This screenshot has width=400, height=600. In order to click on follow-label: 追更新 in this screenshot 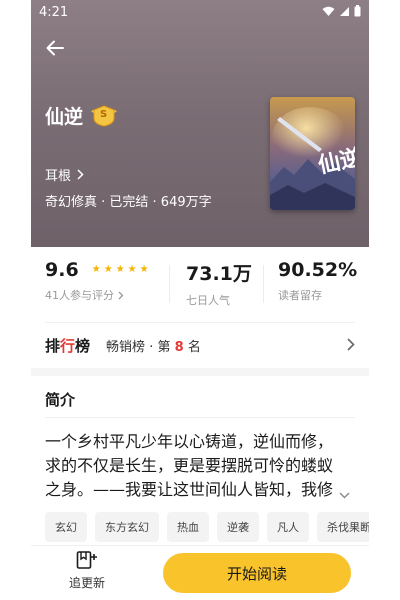, I will do `click(86, 583)`.